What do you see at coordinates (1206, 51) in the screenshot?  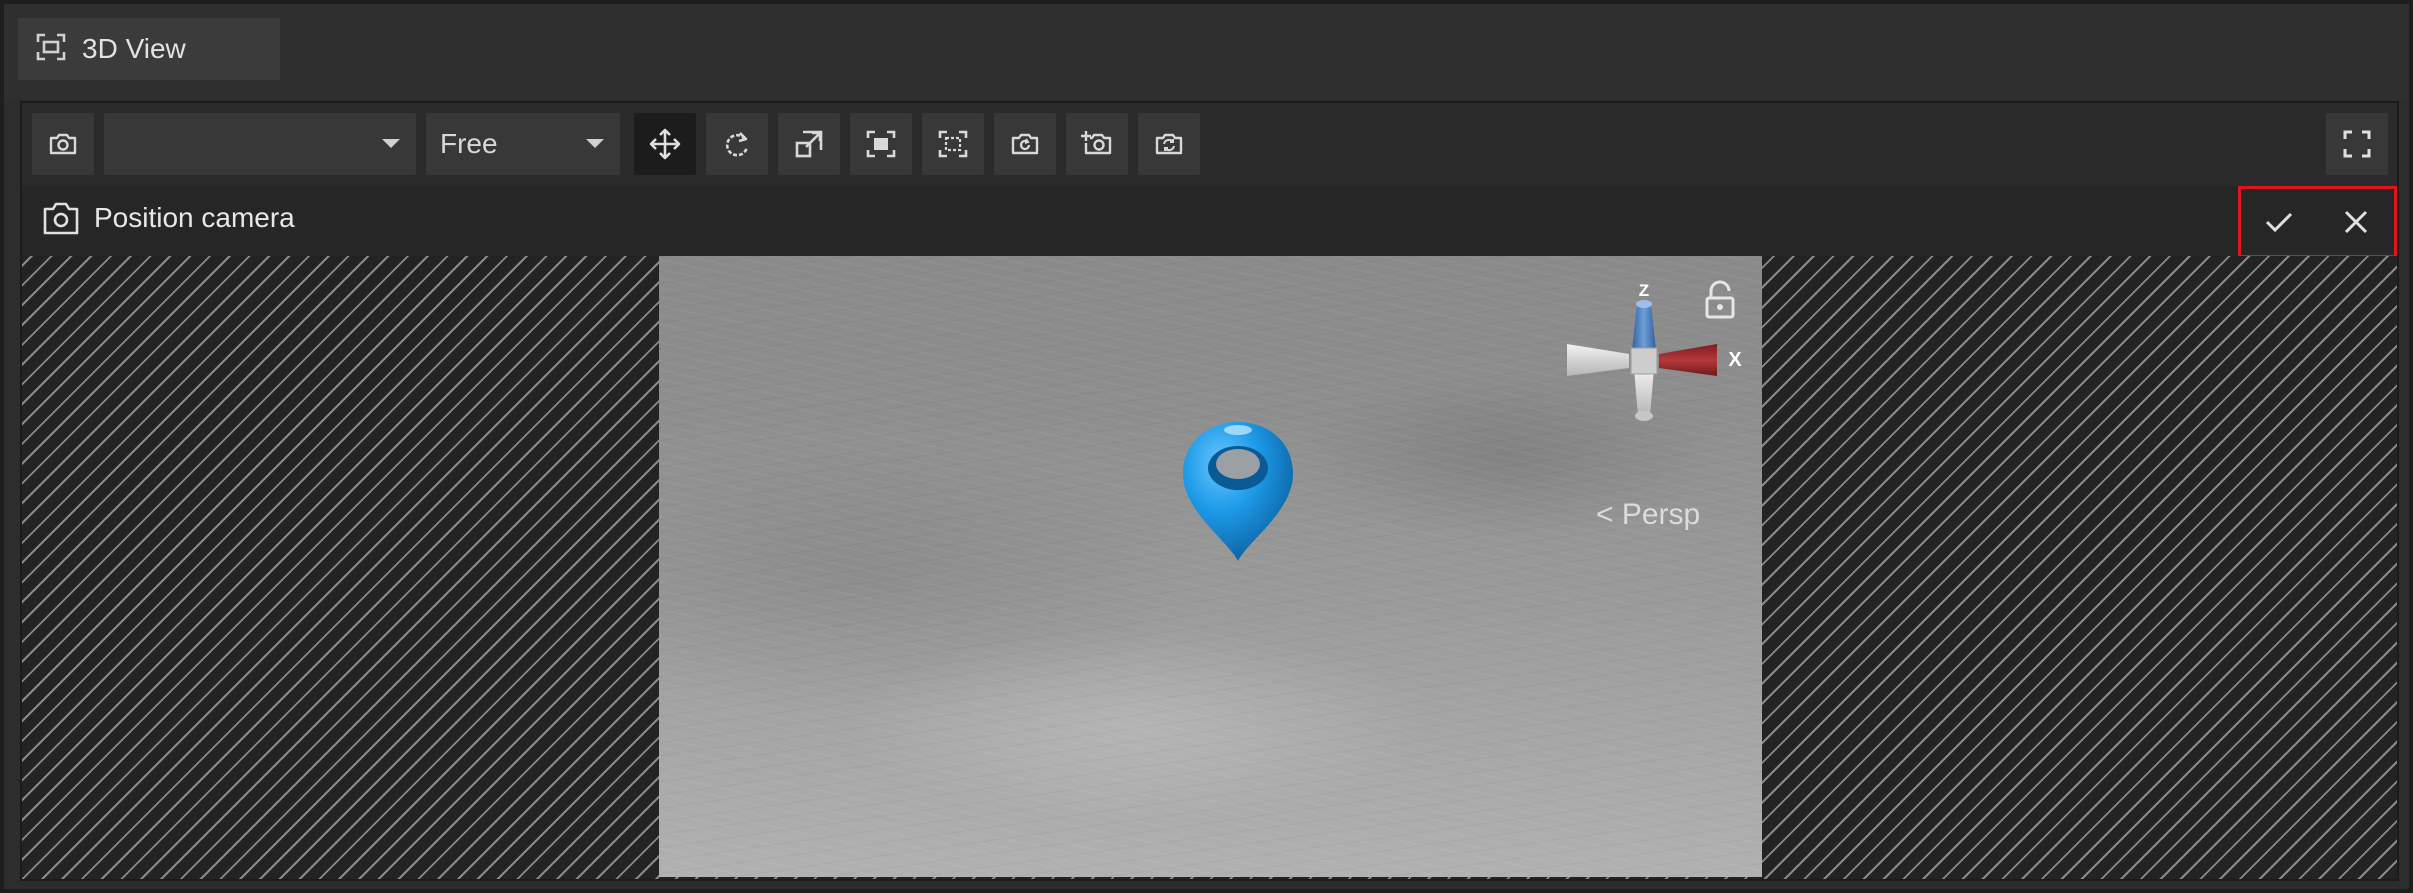 I see `tab-bar: 3D View` at bounding box center [1206, 51].